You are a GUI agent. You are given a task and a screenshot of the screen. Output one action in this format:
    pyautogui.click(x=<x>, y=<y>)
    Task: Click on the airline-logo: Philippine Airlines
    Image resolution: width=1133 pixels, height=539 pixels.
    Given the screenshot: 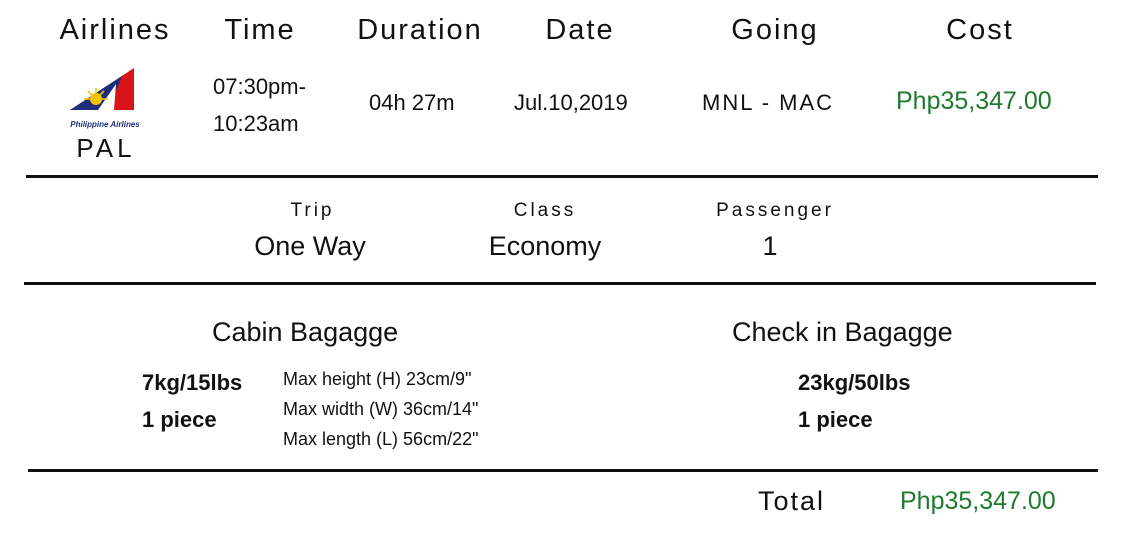 What is the action you would take?
    pyautogui.click(x=105, y=96)
    